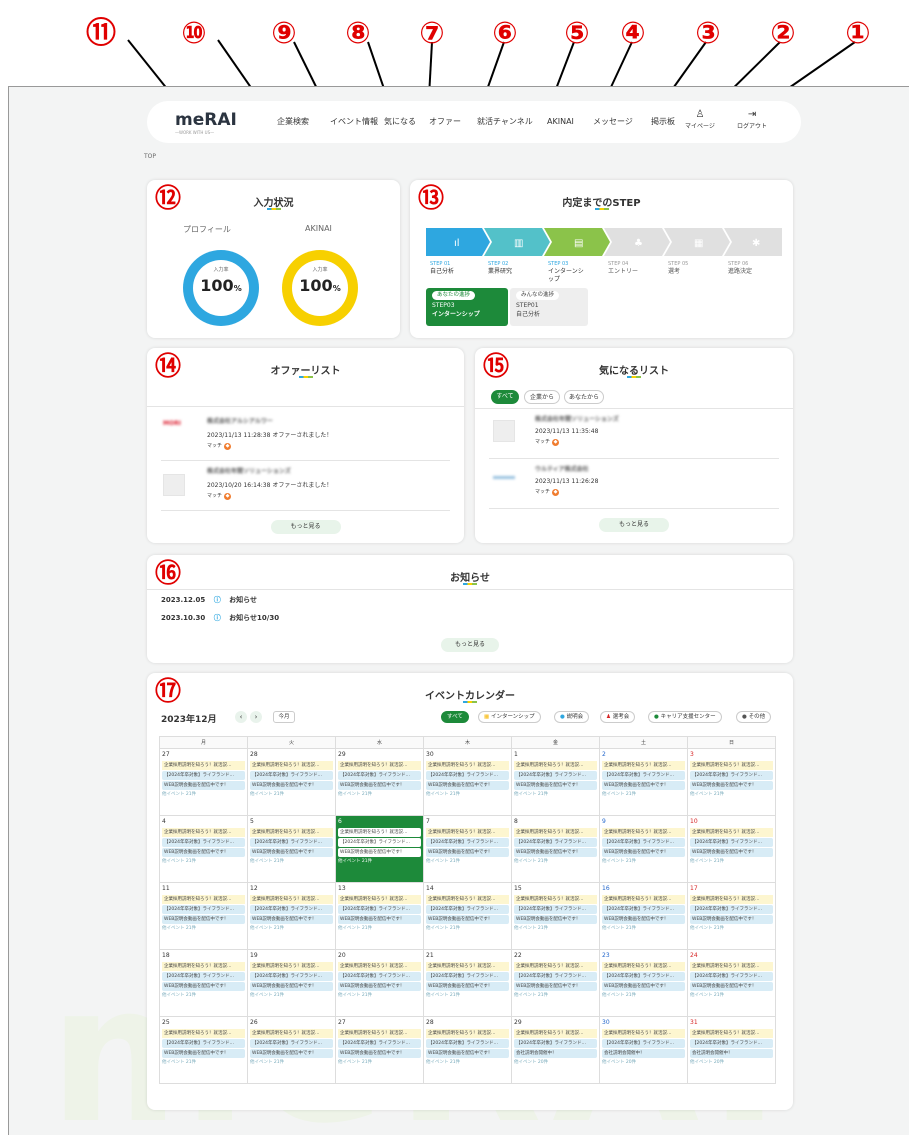 The width and height of the screenshot is (909, 1135). Describe the element at coordinates (505, 122) in the screenshot. I see `nav-channel: 就活チャンネル` at that location.